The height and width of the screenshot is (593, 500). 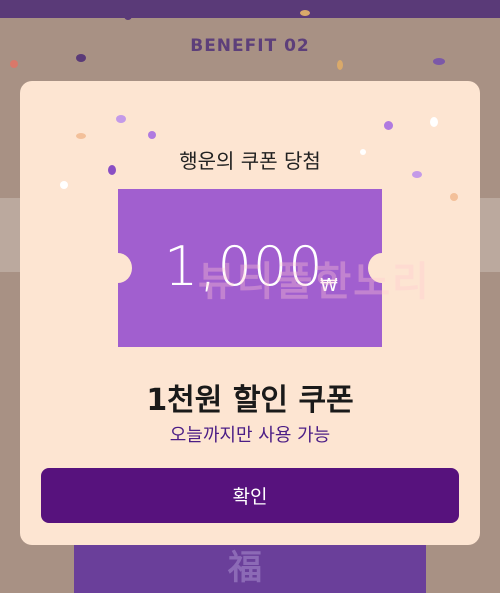 I want to click on coupon-name: 1천원 할인 쿠폰, so click(x=250, y=400).